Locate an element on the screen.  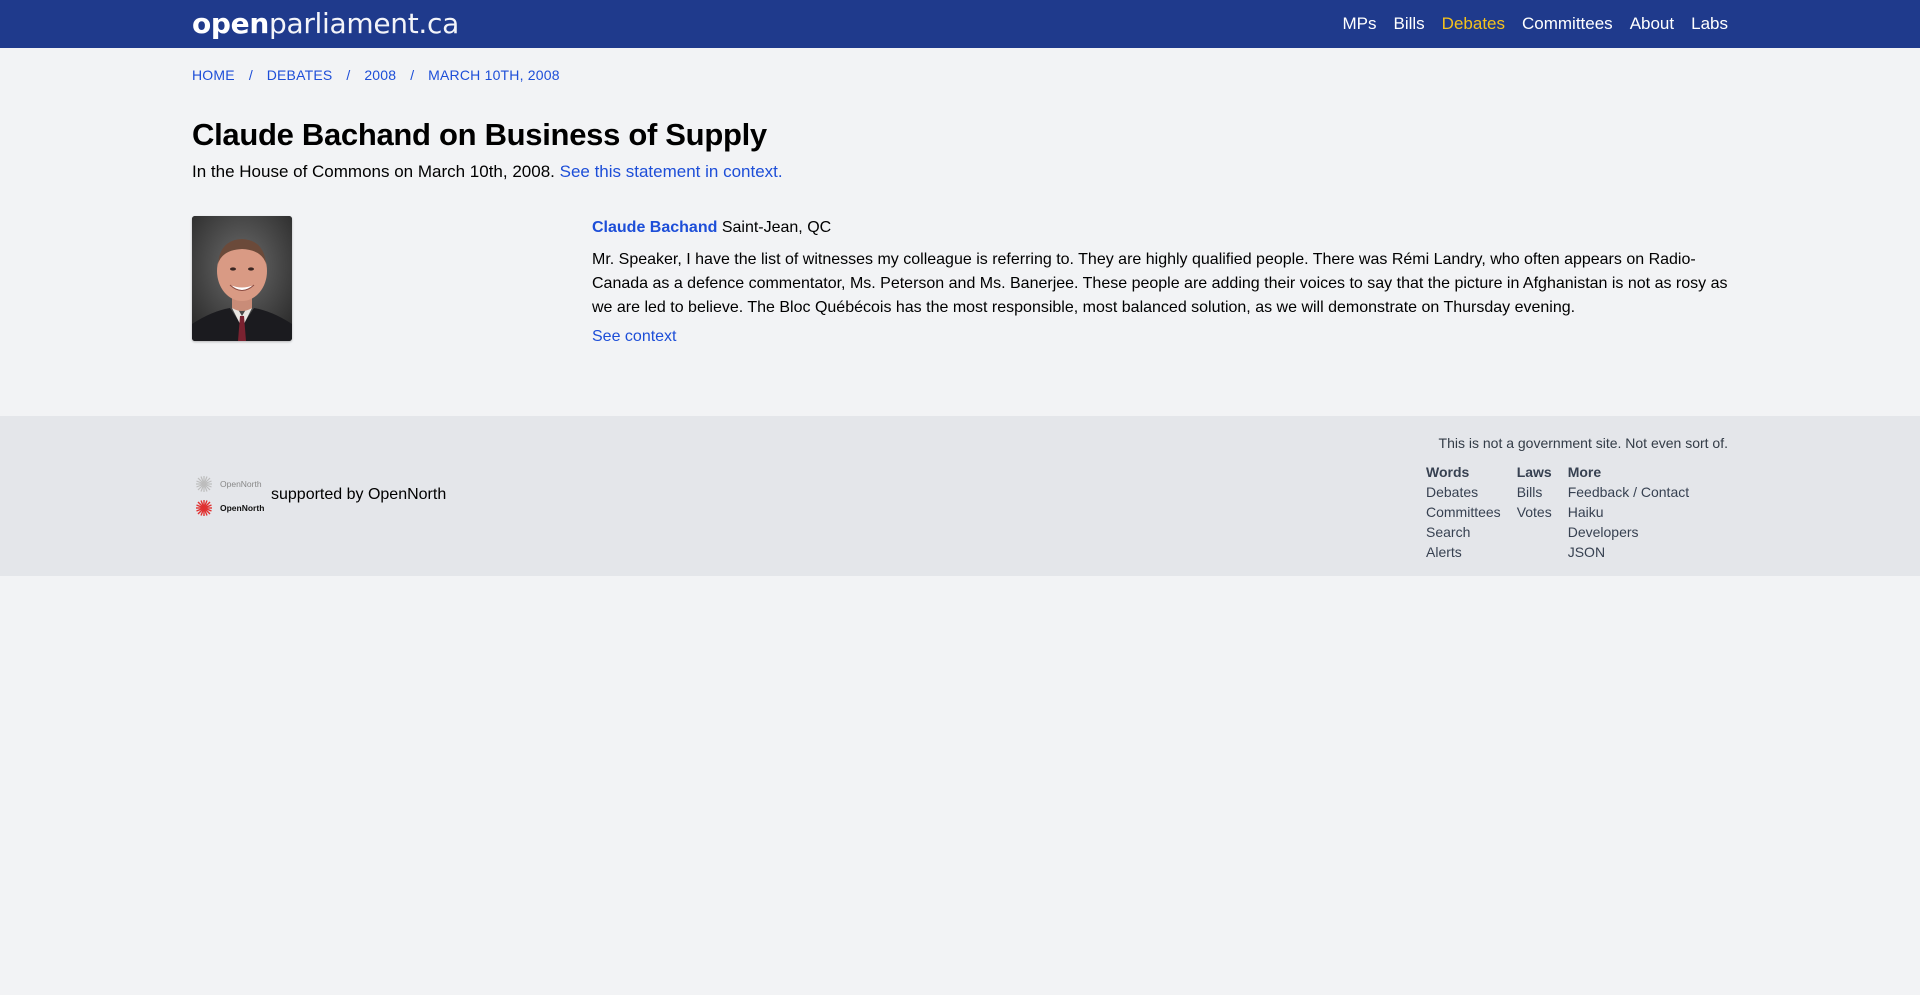
page-title: Claude Bachand on Business of Supply is located at coordinates (479, 134).